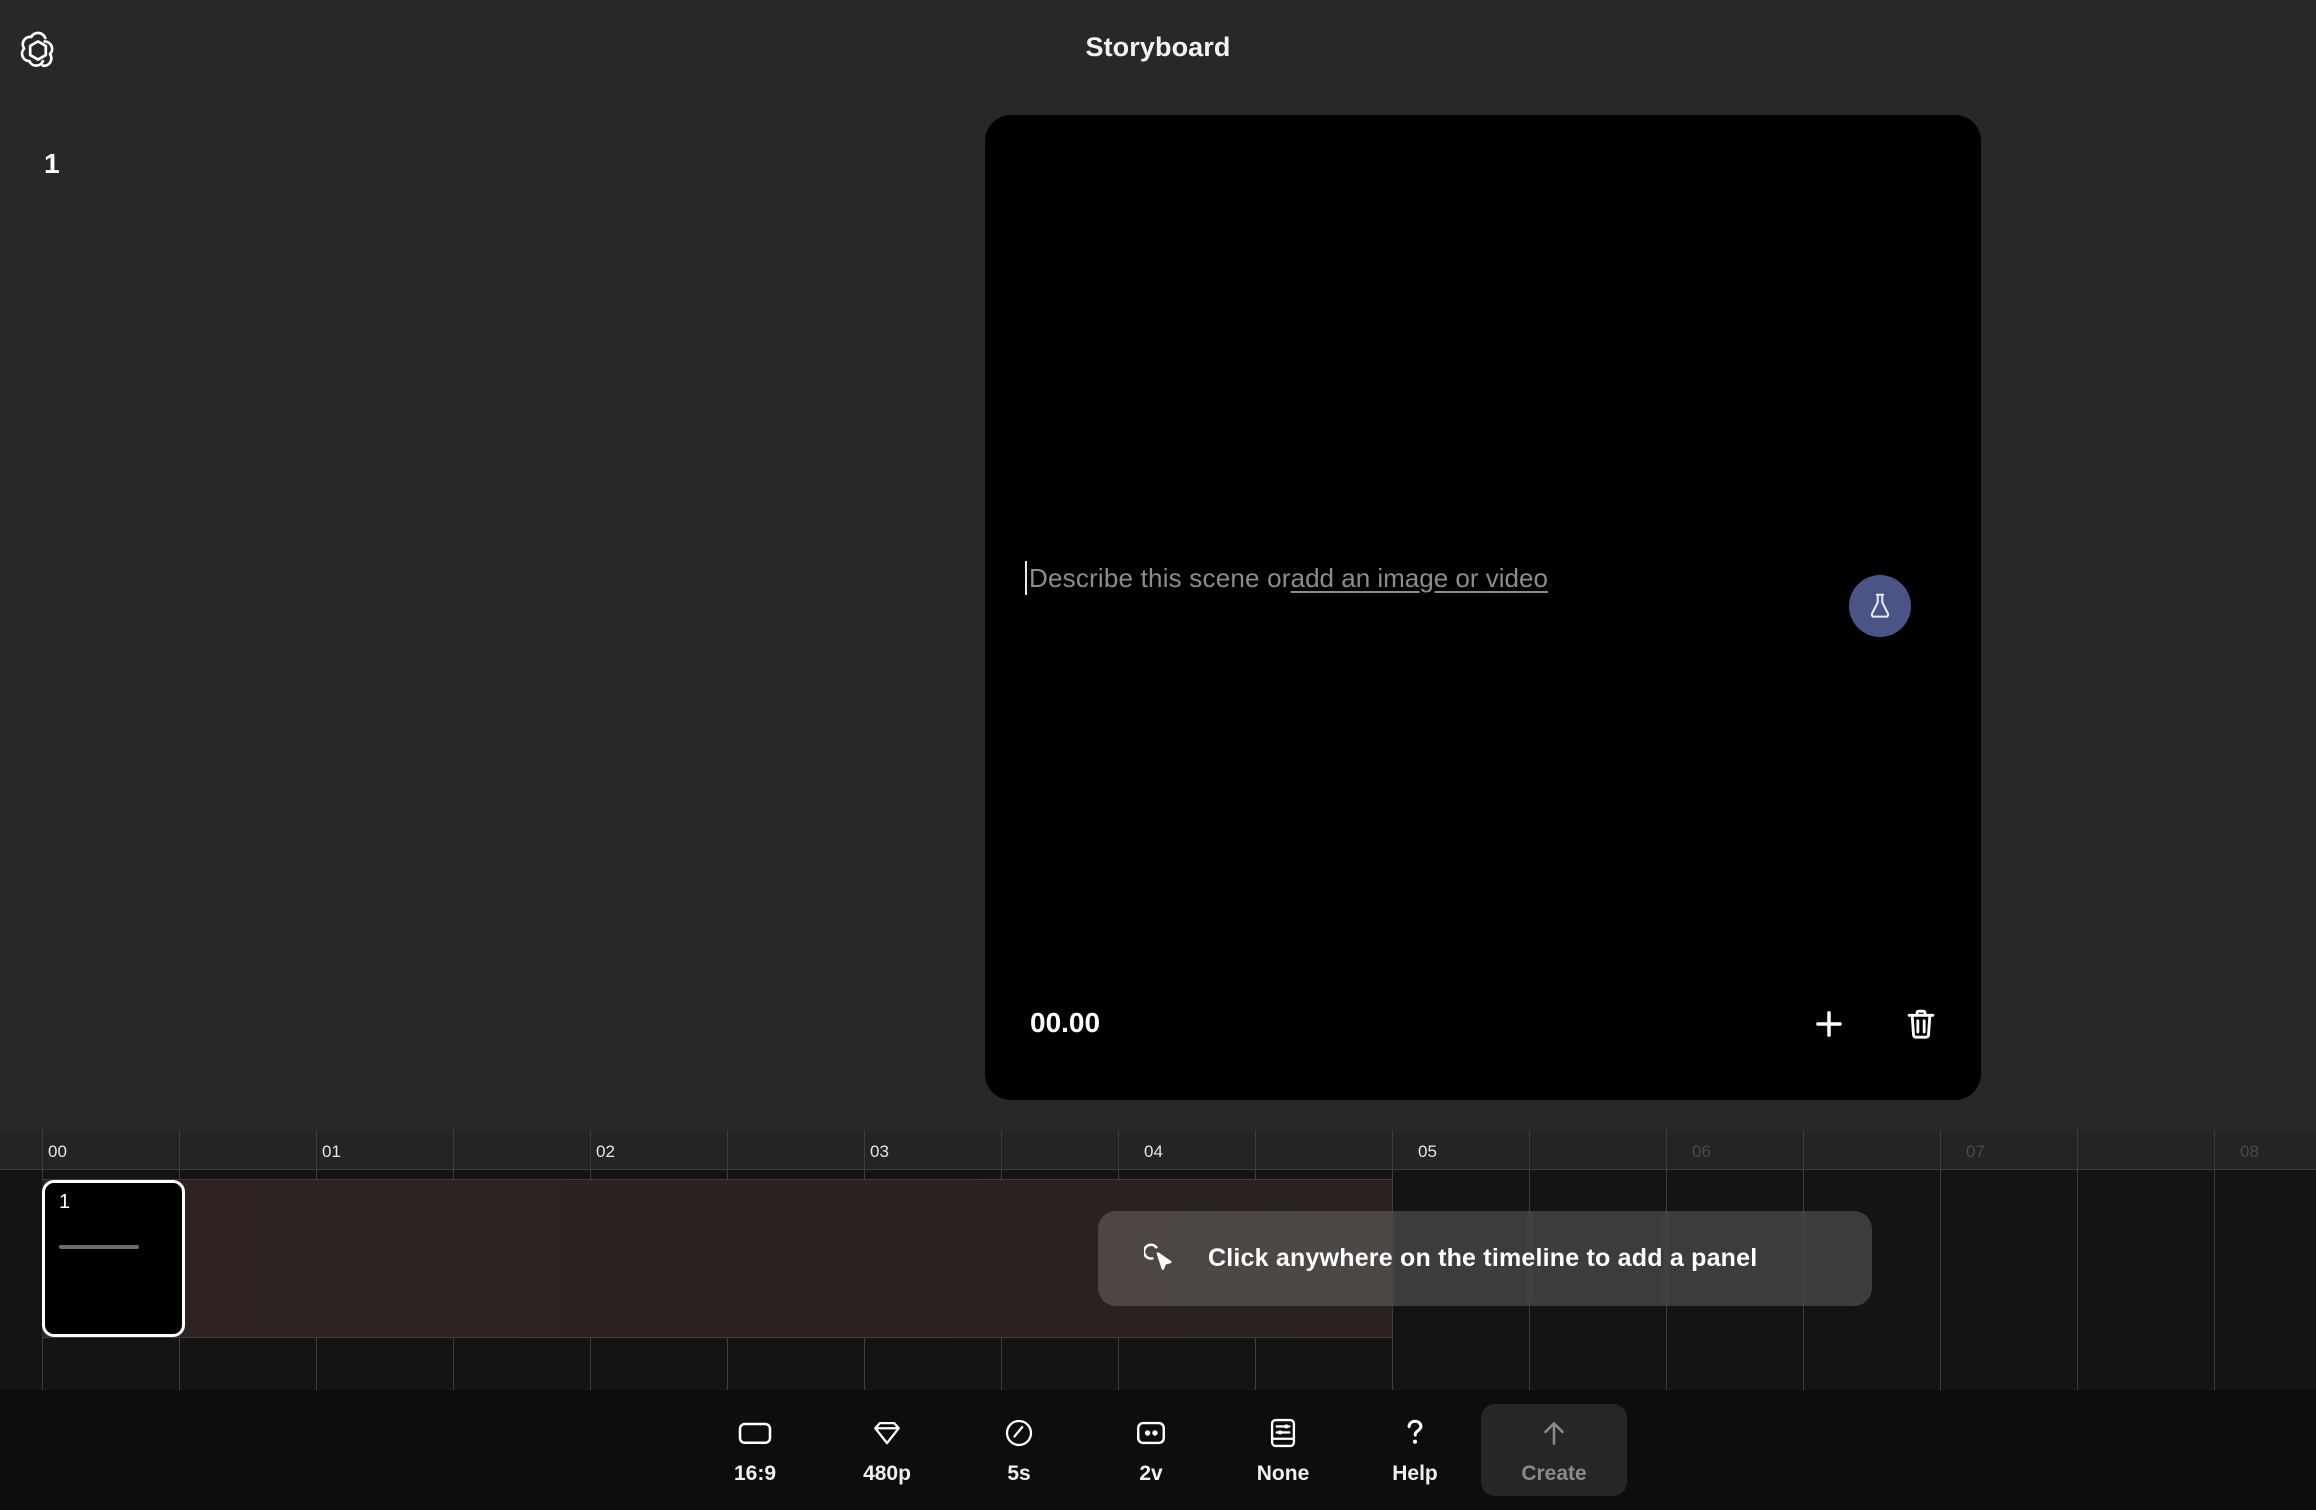  Describe the element at coordinates (755, 1473) in the screenshot. I see `aspect-ratio-button-label: 16:9` at that location.